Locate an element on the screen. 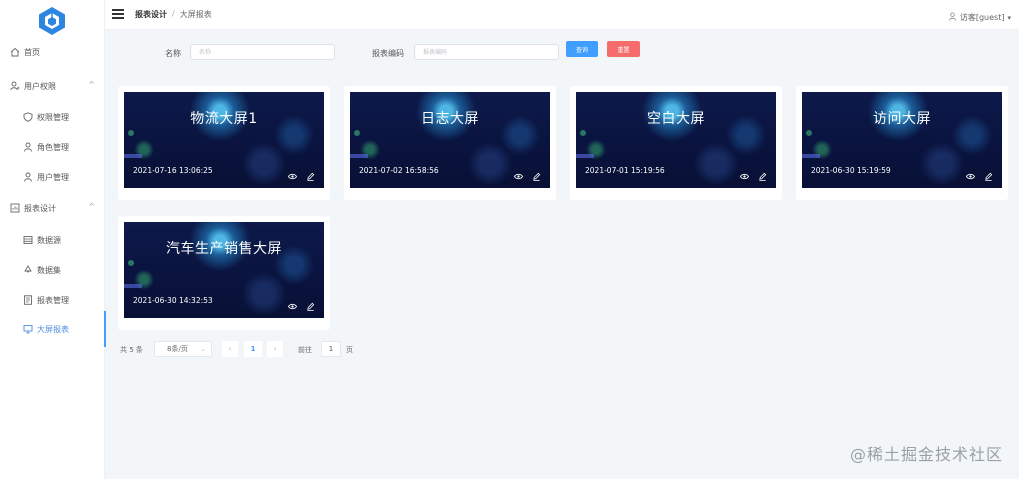 The height and width of the screenshot is (479, 1019). report-card: 空白大屏 2021-07-01 15:19:56 is located at coordinates (676, 143).